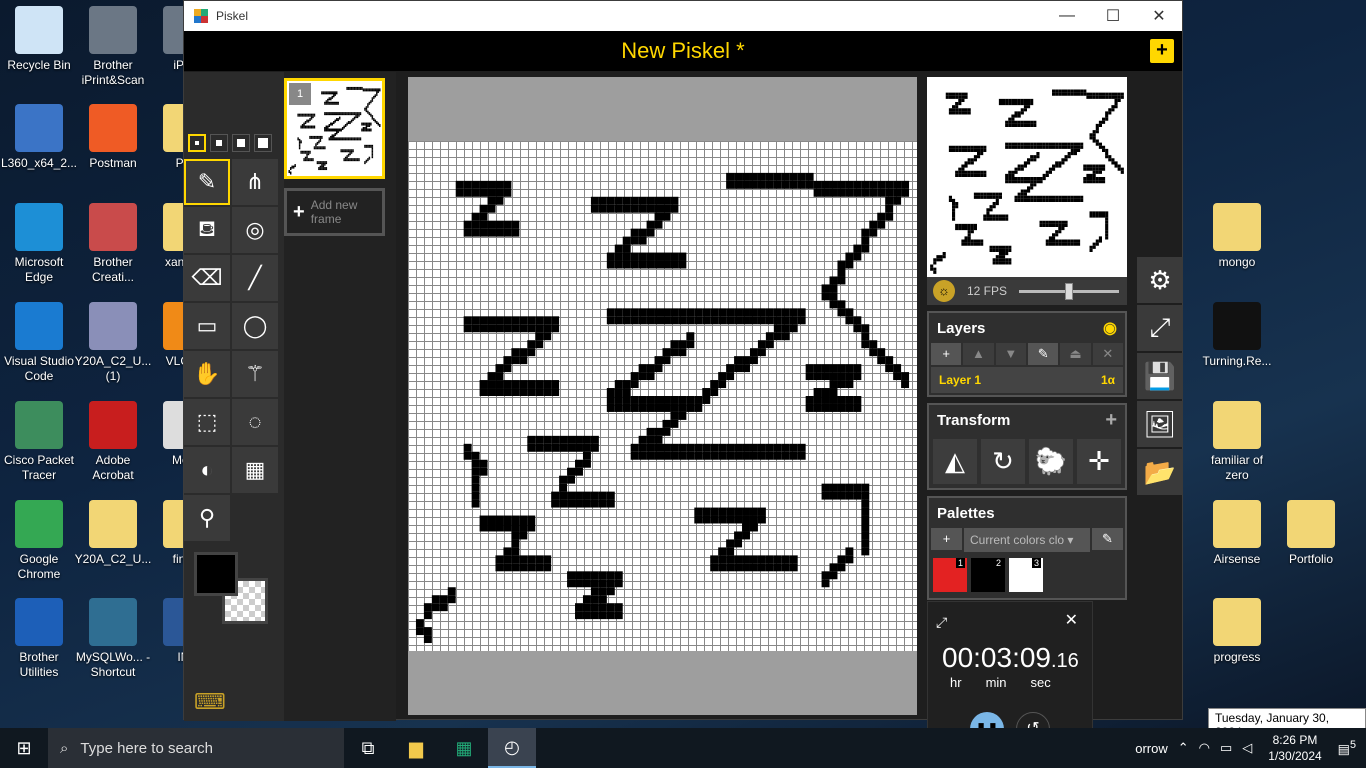 The height and width of the screenshot is (768, 1366). I want to click on taskbar-clock: 8:26 PM 1/30/2024, so click(1294, 748).